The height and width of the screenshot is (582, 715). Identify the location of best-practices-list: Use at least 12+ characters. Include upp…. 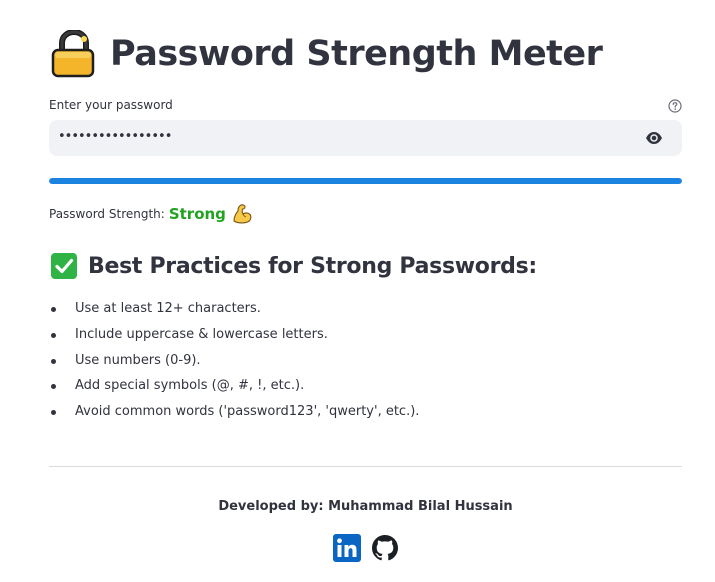
(234, 364).